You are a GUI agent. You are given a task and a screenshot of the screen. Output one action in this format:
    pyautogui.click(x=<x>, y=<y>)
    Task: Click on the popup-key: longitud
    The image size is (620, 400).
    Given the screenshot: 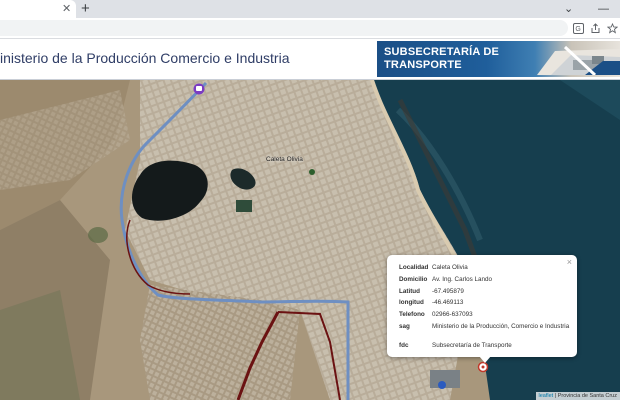 What is the action you would take?
    pyautogui.click(x=411, y=302)
    